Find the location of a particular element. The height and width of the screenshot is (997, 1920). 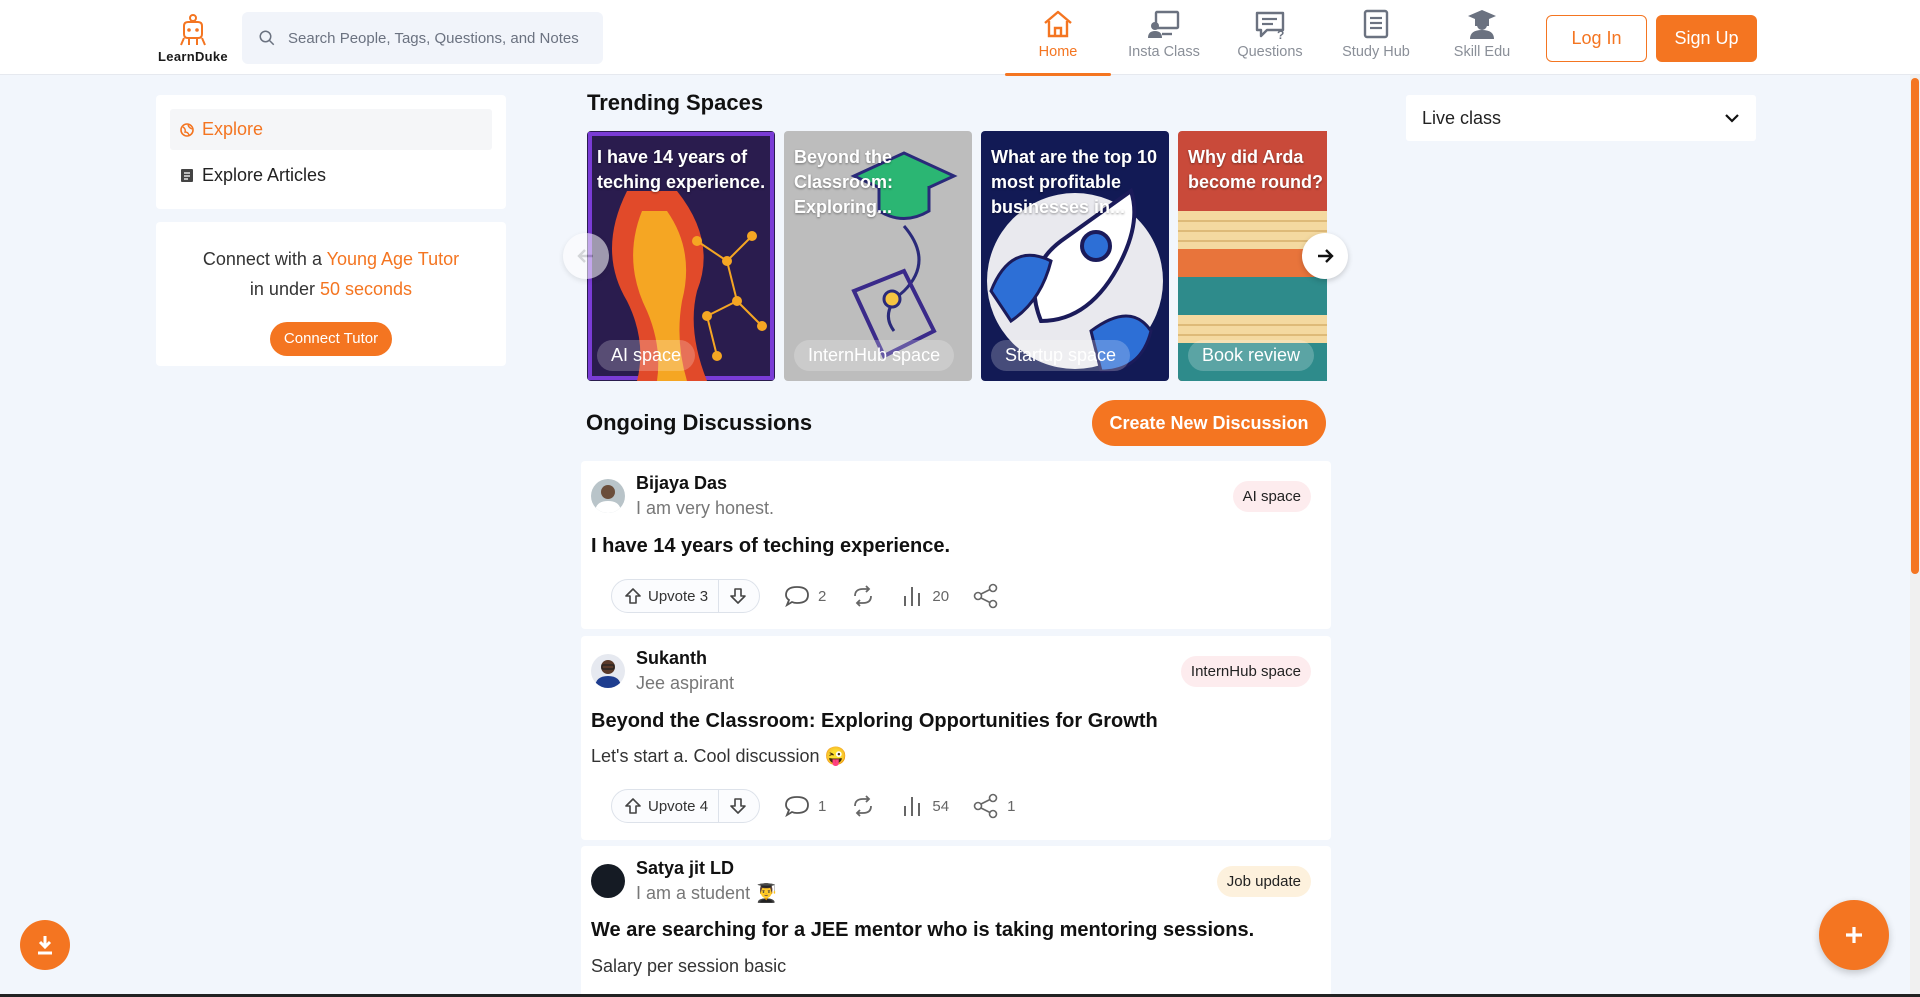

share-count: 1 is located at coordinates (1011, 806).